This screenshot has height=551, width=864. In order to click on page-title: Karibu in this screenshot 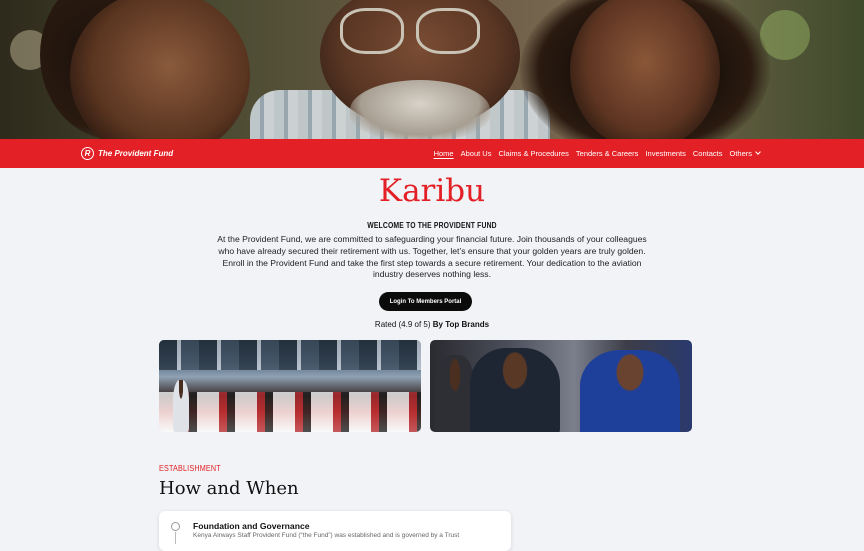, I will do `click(432, 191)`.